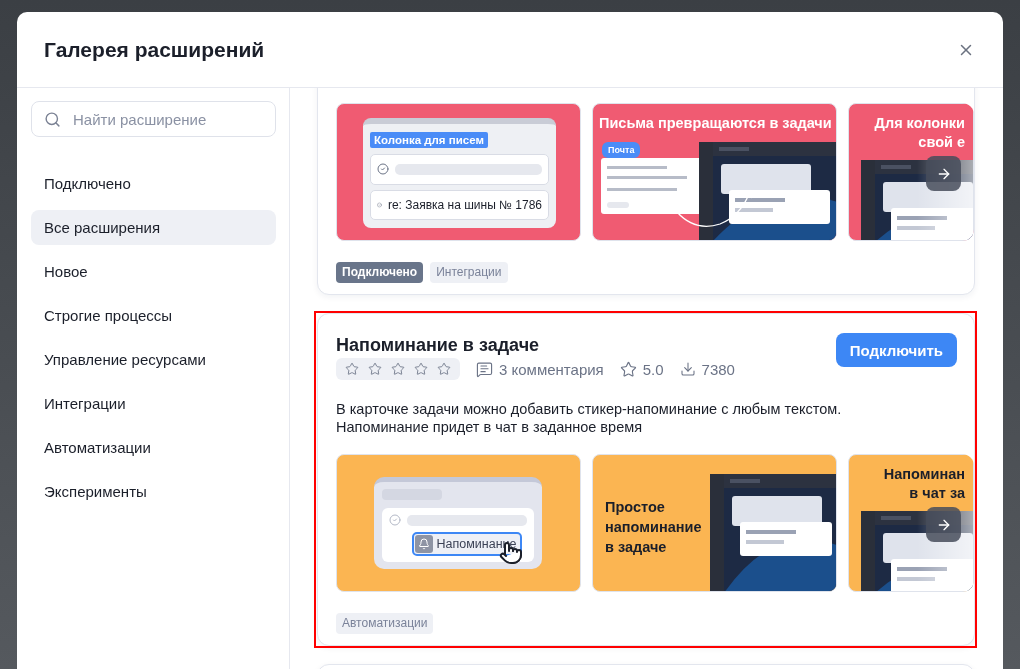 The width and height of the screenshot is (1020, 669). What do you see at coordinates (469, 272) in the screenshot?
I see `category-tag: Интеграции` at bounding box center [469, 272].